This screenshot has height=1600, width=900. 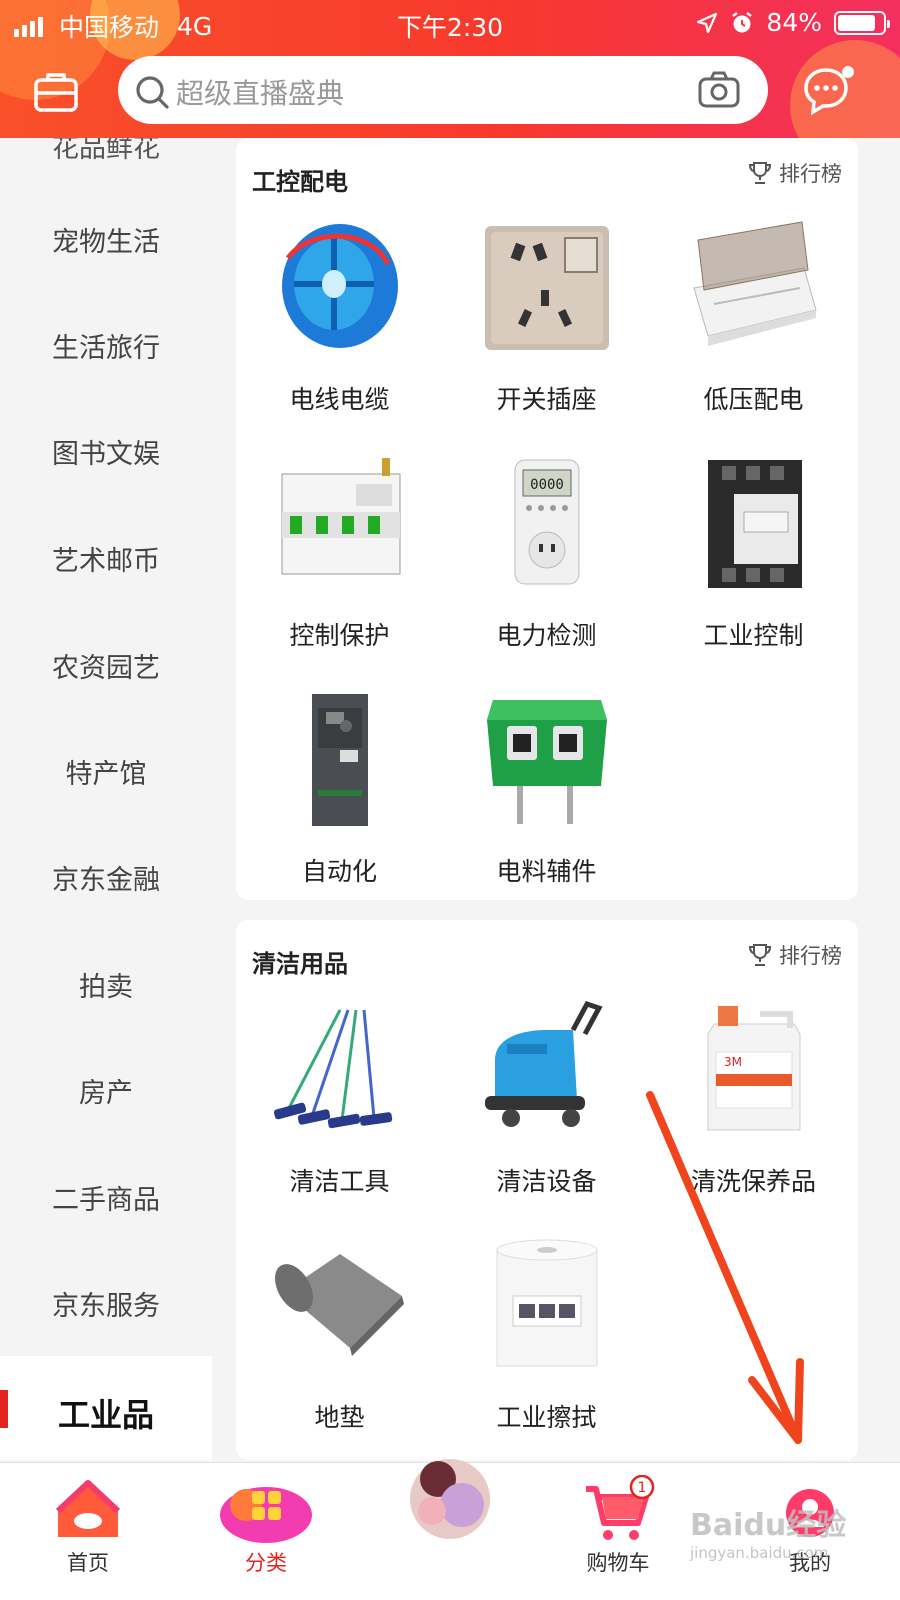 I want to click on category-tile: 清洁工具, so click(x=339, y=1099).